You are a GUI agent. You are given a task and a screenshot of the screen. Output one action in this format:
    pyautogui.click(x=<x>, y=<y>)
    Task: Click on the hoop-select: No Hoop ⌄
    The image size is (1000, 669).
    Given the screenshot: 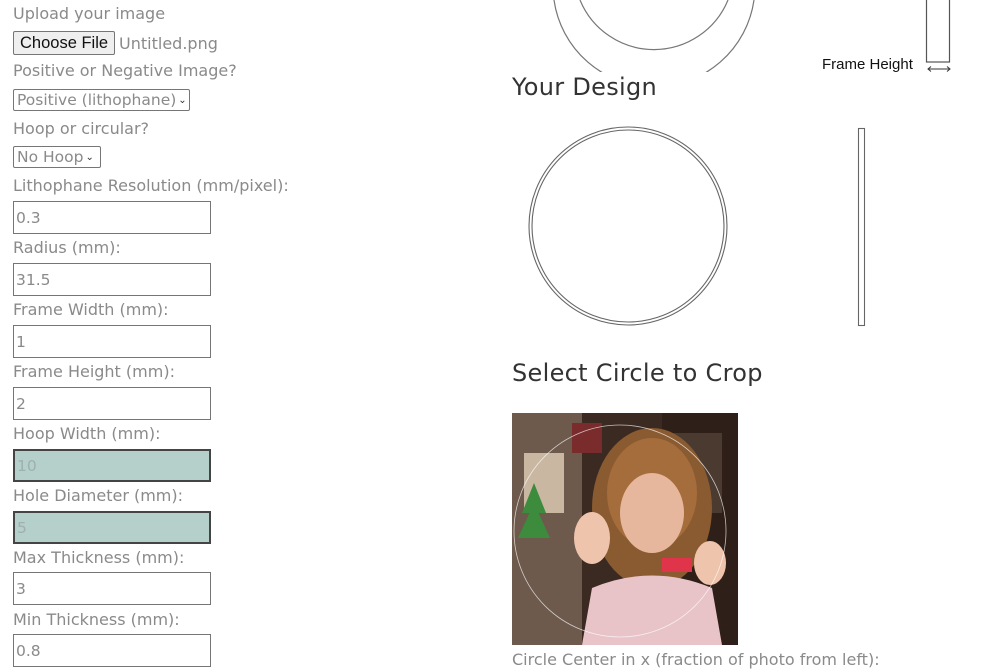 What is the action you would take?
    pyautogui.click(x=57, y=157)
    